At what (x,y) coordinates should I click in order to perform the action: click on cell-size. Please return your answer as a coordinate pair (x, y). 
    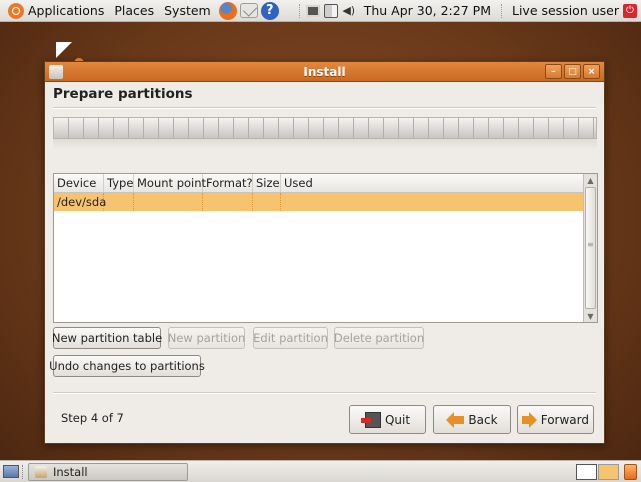
    Looking at the image, I should click on (267, 202).